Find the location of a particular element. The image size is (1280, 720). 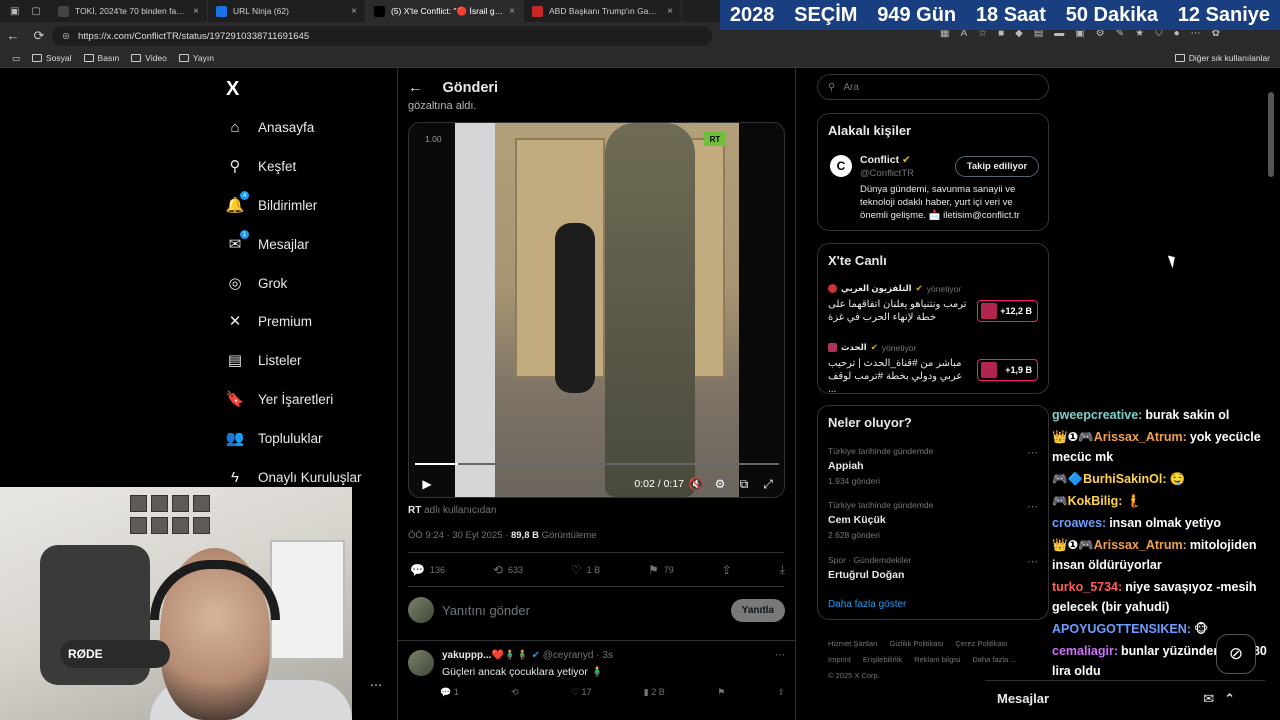

person-handle: @ConflictTR is located at coordinates (887, 173).